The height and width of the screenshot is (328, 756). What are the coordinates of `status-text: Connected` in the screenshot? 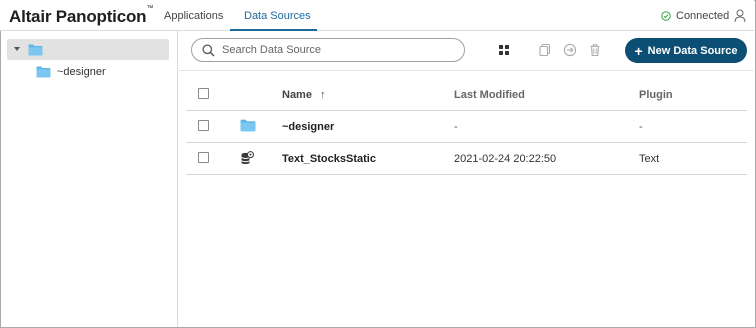 It's located at (703, 16).